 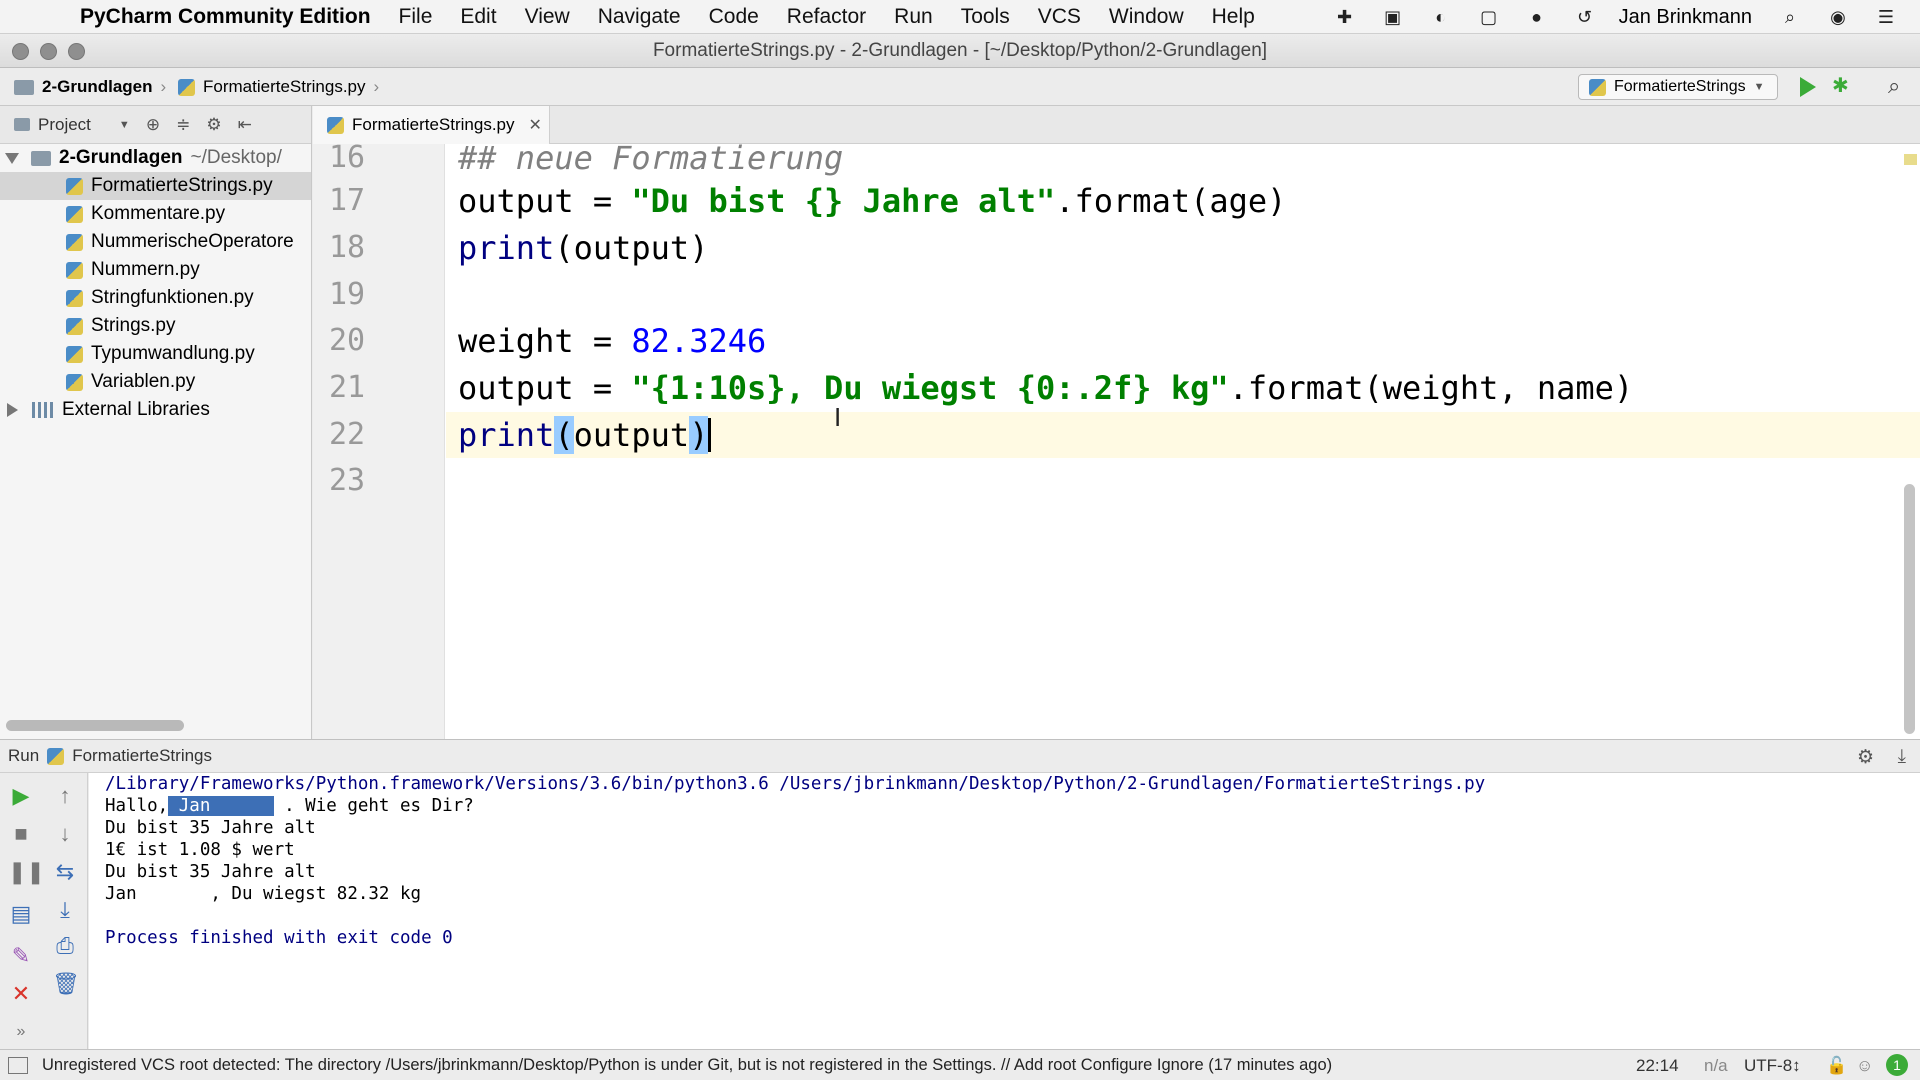 What do you see at coordinates (65, 796) in the screenshot?
I see `up-arrow-icon: ↑` at bounding box center [65, 796].